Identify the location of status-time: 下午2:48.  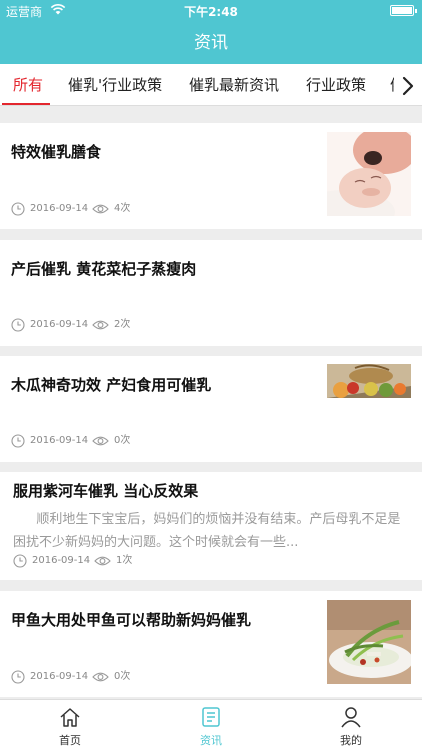
(211, 12).